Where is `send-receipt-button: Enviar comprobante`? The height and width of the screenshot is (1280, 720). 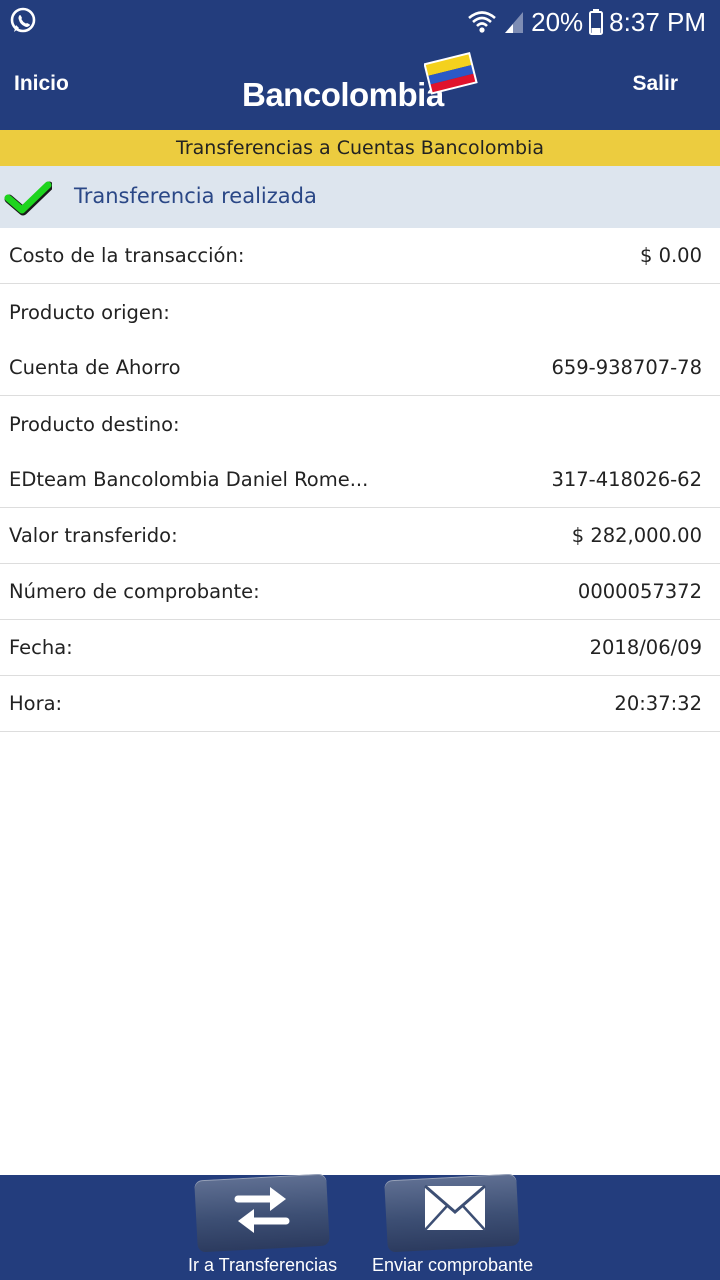 send-receipt-button: Enviar comprobante is located at coordinates (455, 1226).